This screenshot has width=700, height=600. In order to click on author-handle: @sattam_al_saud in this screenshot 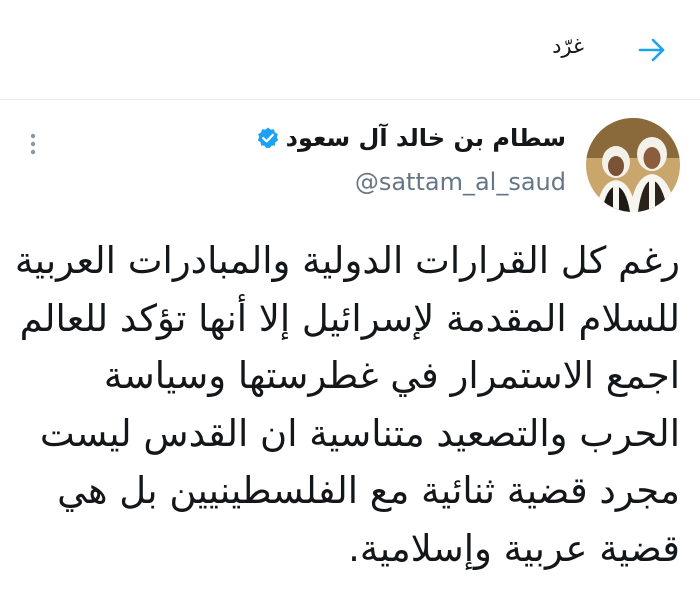, I will do `click(460, 182)`.